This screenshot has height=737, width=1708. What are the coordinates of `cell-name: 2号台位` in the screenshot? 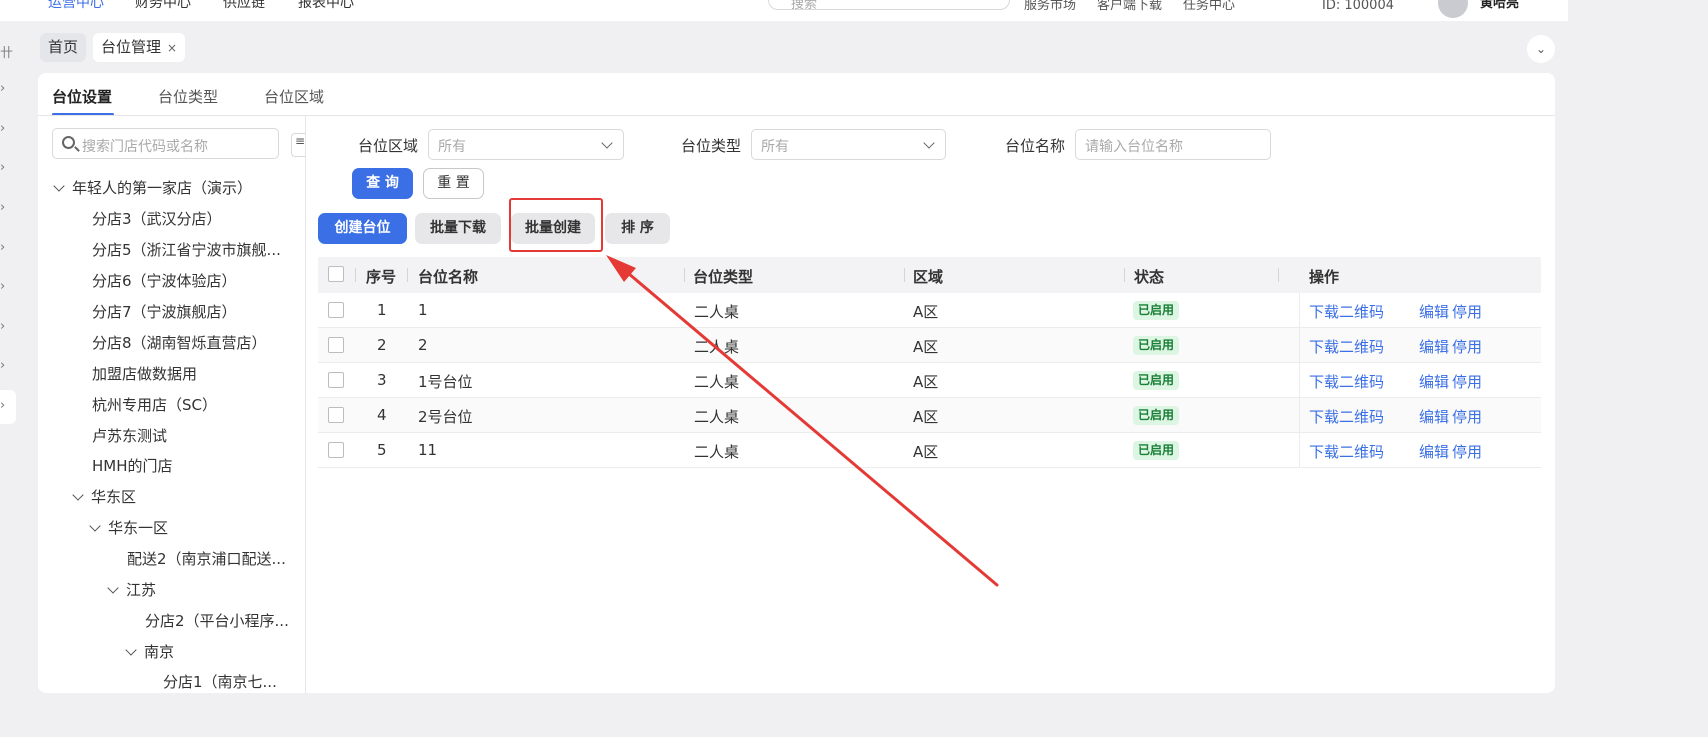 It's located at (445, 417).